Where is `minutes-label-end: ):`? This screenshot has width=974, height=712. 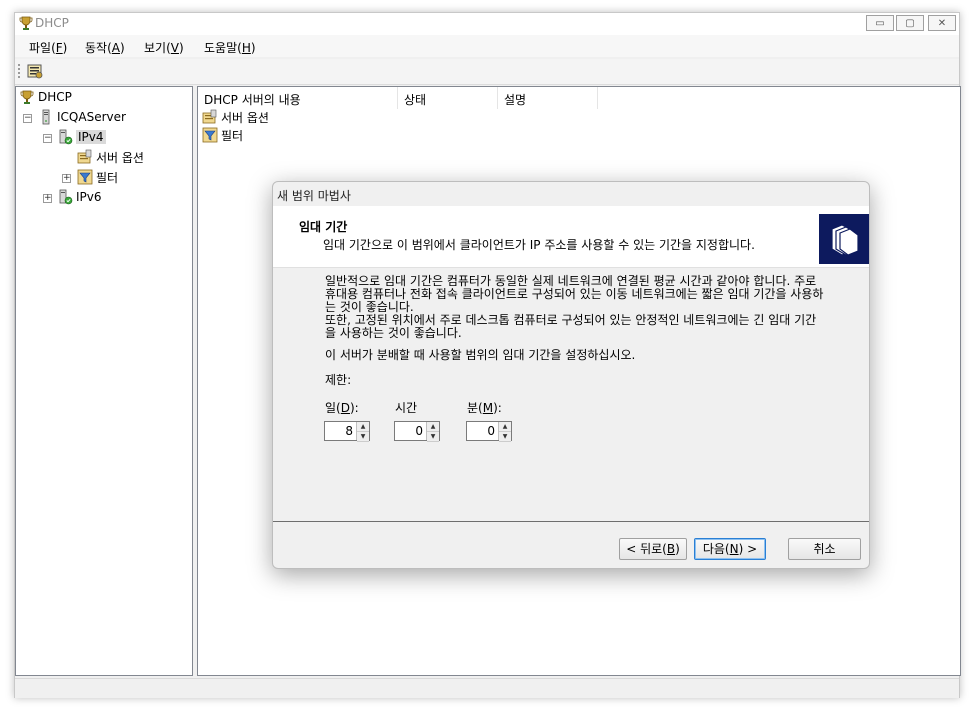 minutes-label-end: ): is located at coordinates (497, 408).